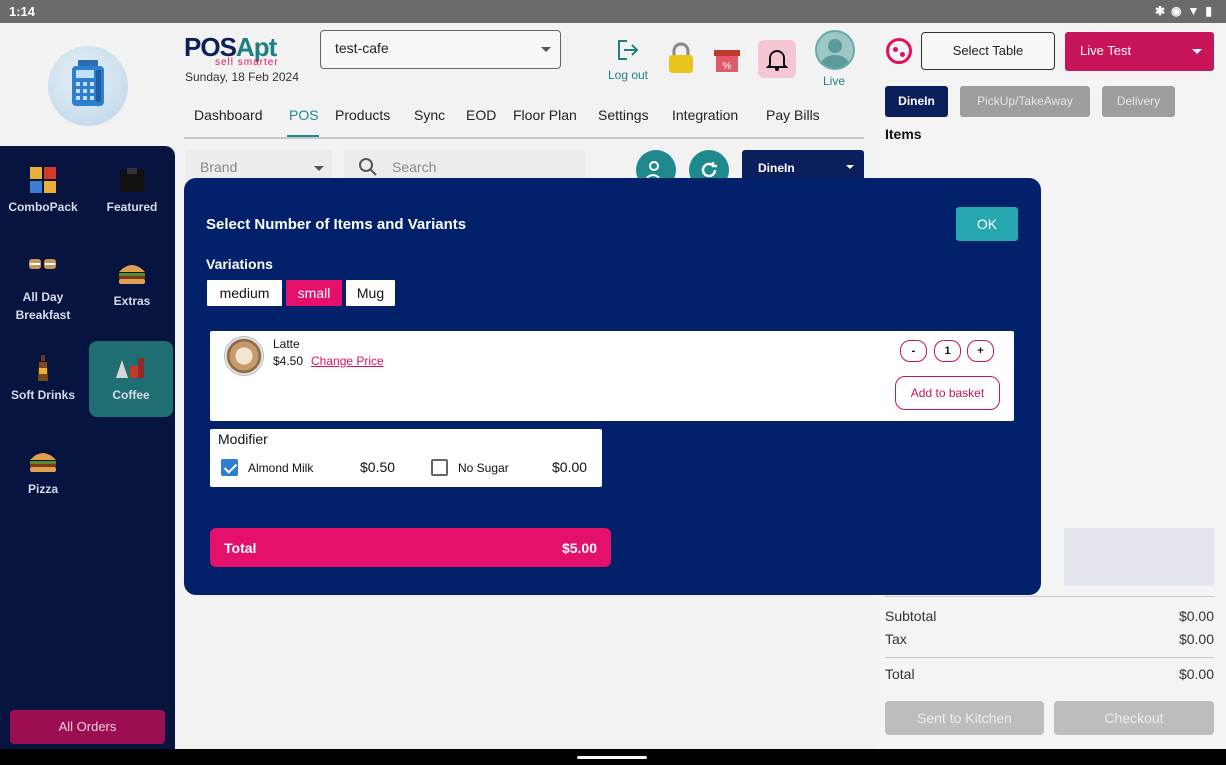 The height and width of the screenshot is (765, 1226). I want to click on current-date: Sunday, 18 Feb 2024, so click(242, 77).